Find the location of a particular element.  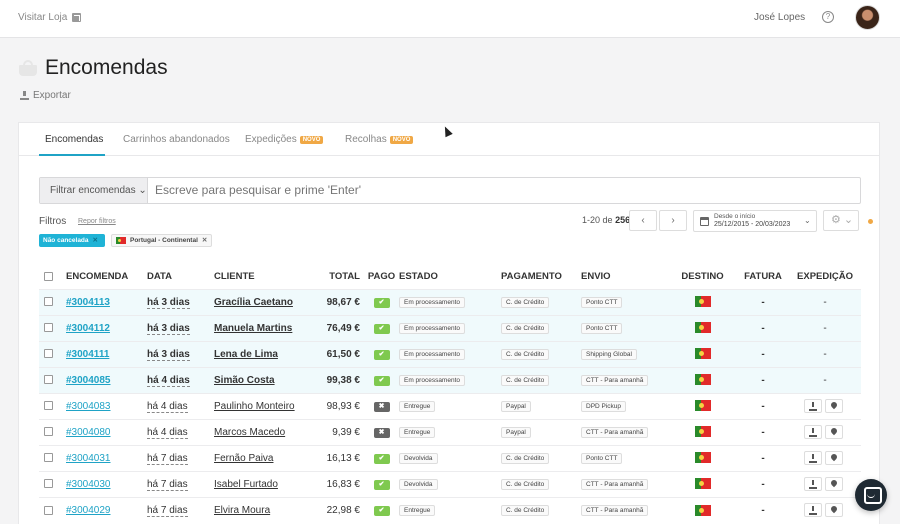

next-page-button: › is located at coordinates (673, 220).